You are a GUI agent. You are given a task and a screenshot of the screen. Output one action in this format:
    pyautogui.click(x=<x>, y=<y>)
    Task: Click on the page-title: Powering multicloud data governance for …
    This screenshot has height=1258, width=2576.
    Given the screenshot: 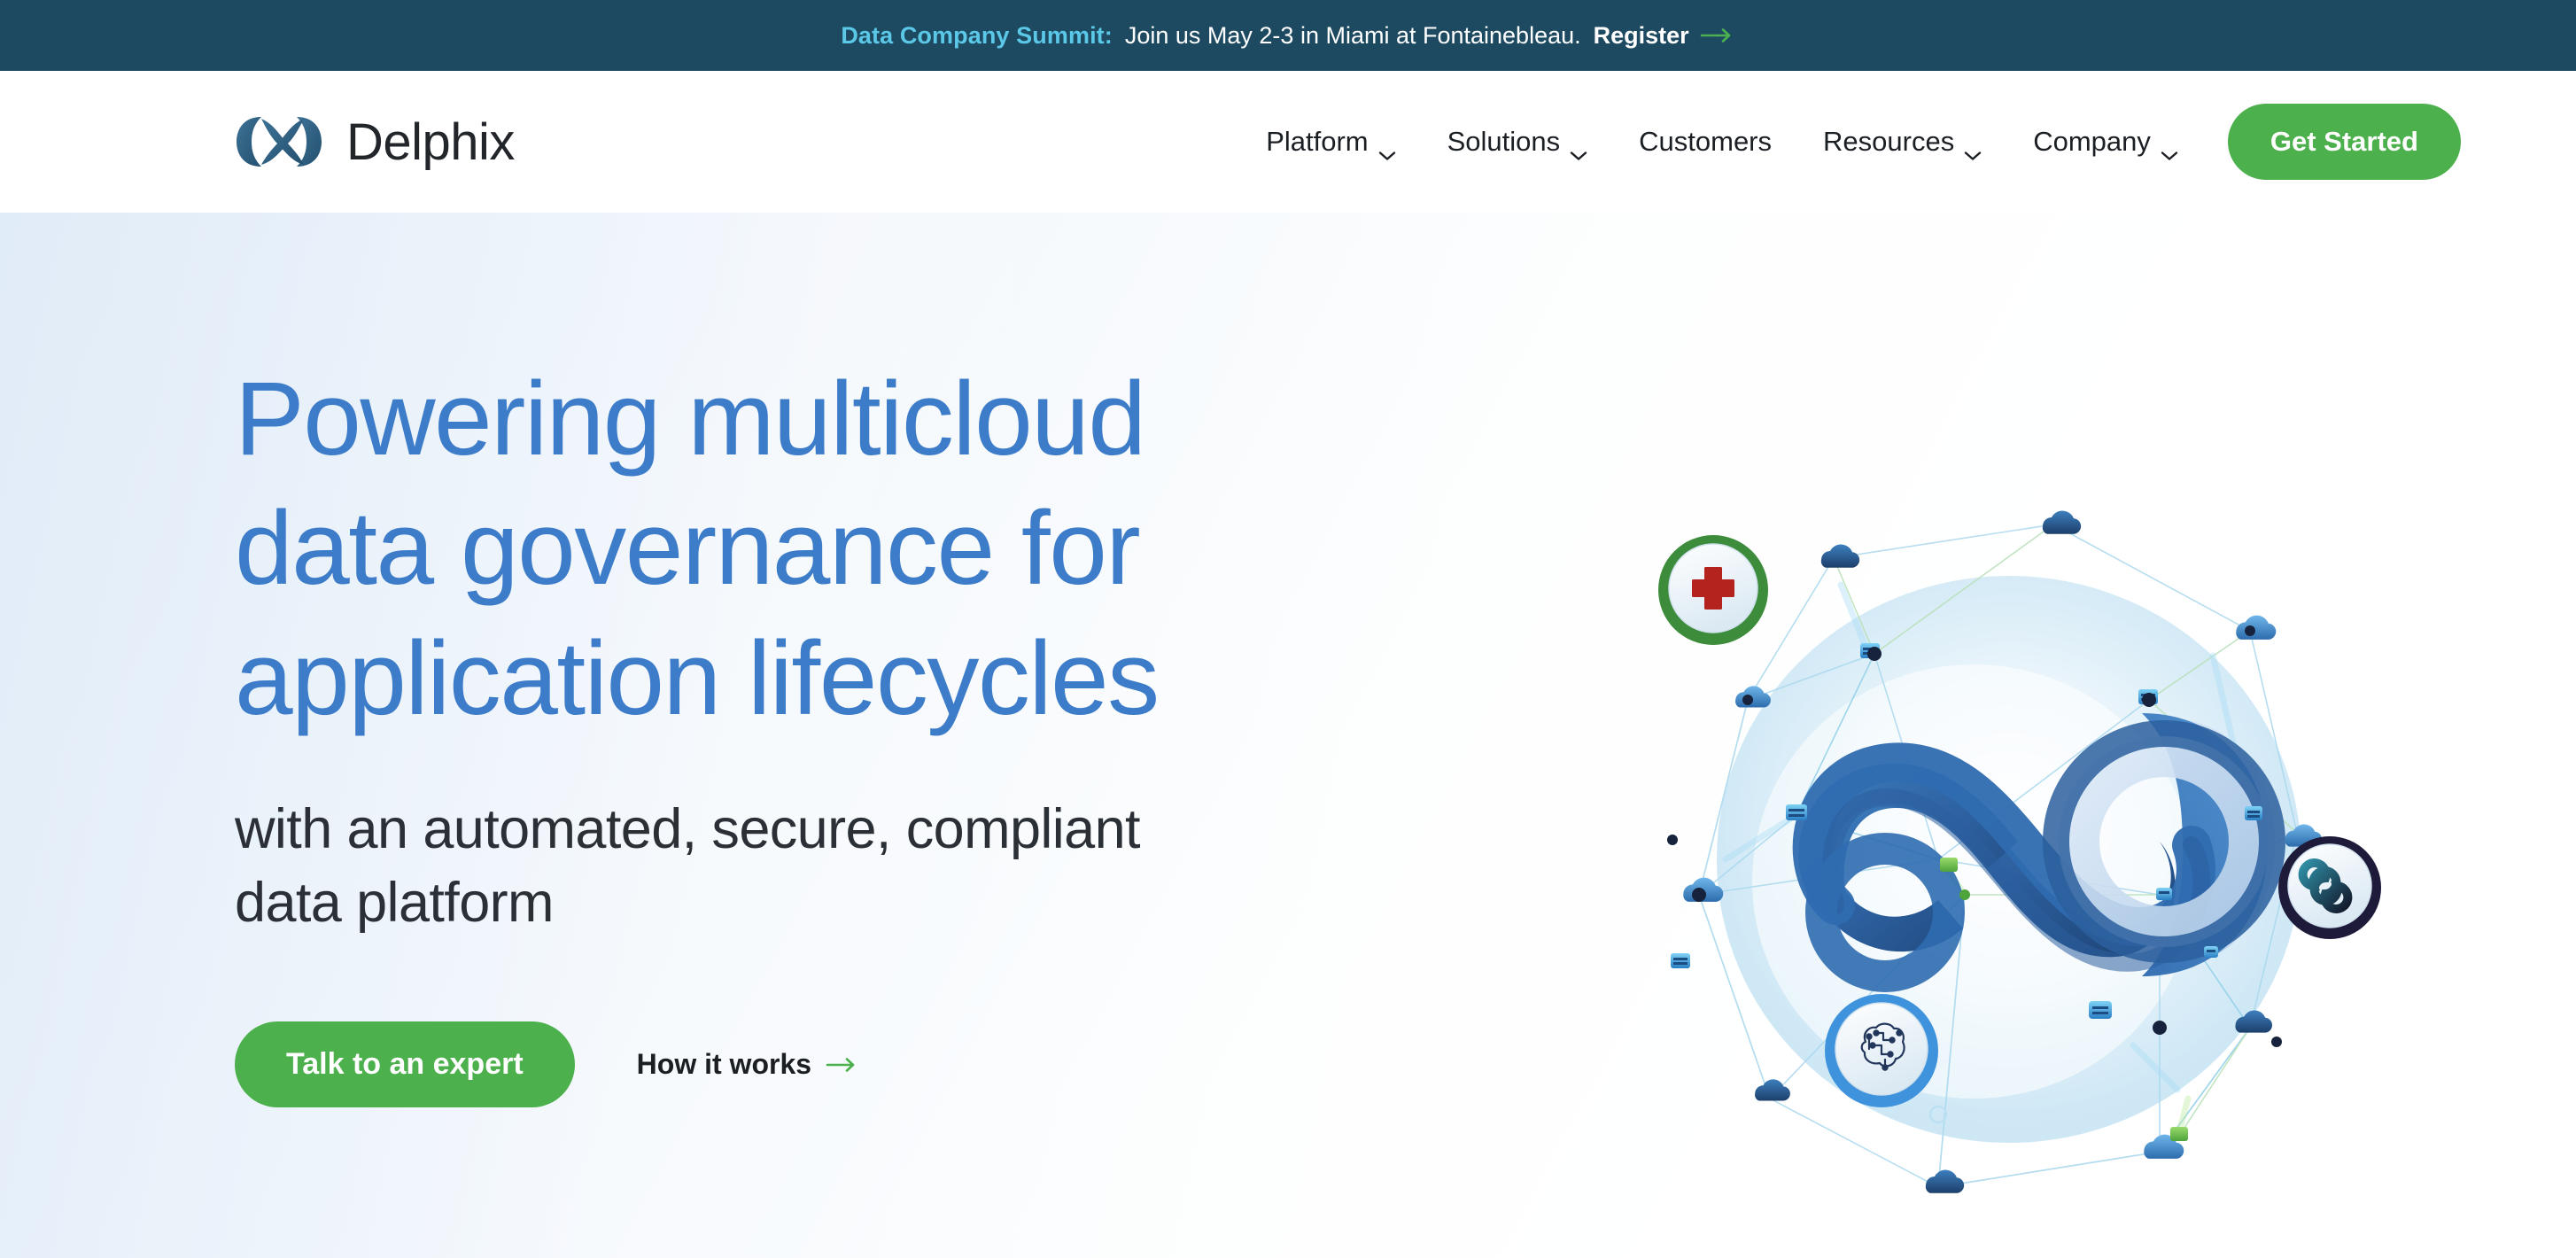 What is the action you would take?
    pyautogui.click(x=806, y=548)
    